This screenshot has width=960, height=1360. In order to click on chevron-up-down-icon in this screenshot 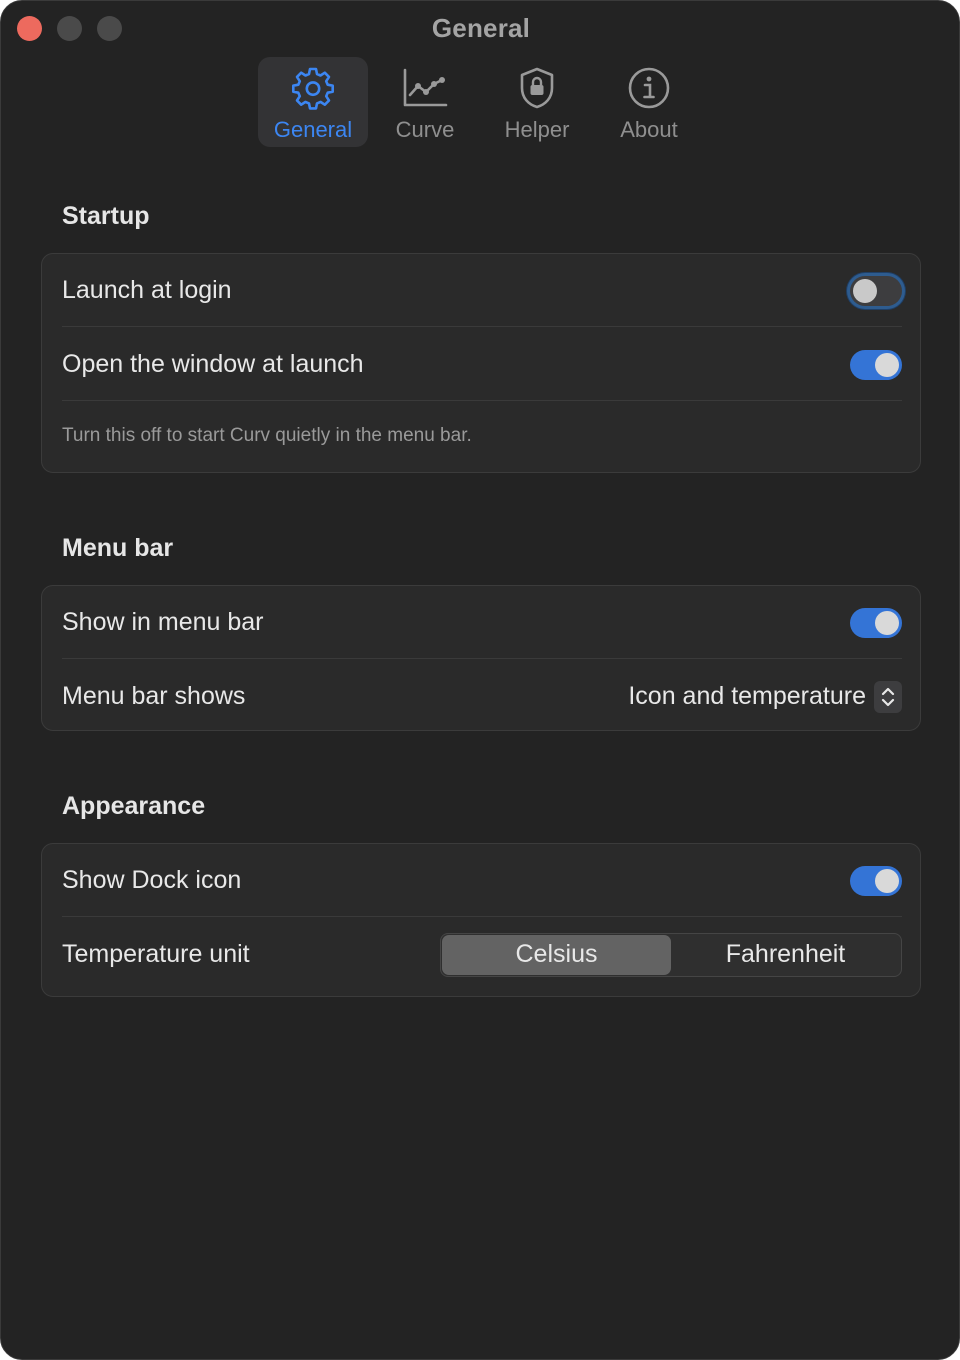, I will do `click(888, 696)`.